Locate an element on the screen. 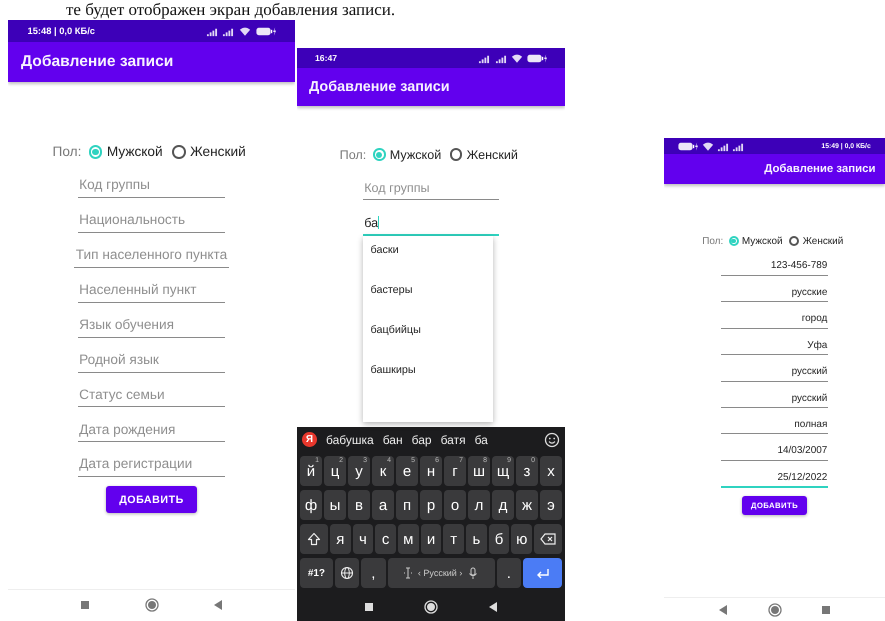 This screenshot has height=621, width=885. keyboard-key: в is located at coordinates (359, 505).